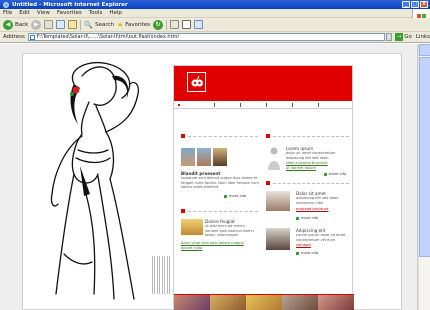  Describe the element at coordinates (263, 83) in the screenshot. I see `site-header` at that location.